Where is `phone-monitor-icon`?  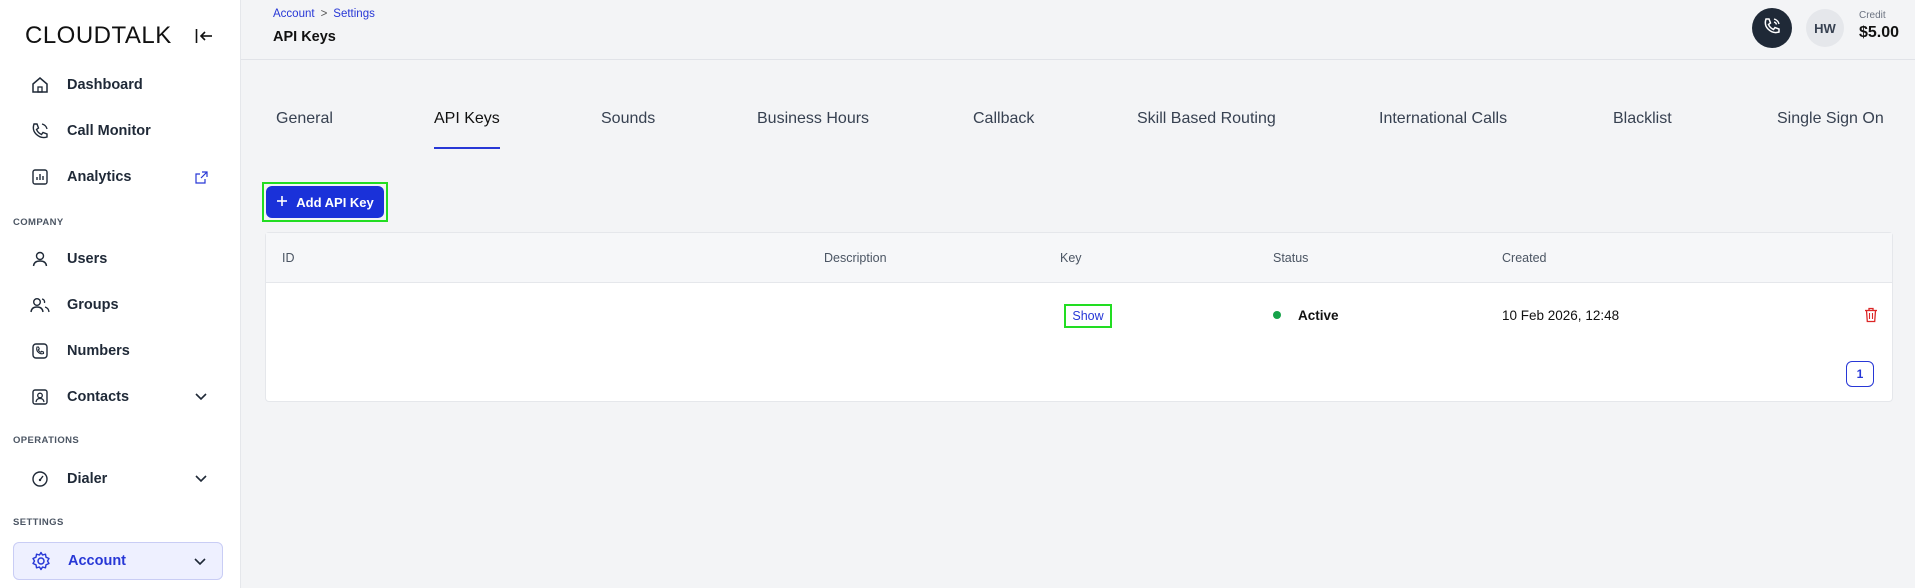
phone-monitor-icon is located at coordinates (40, 131).